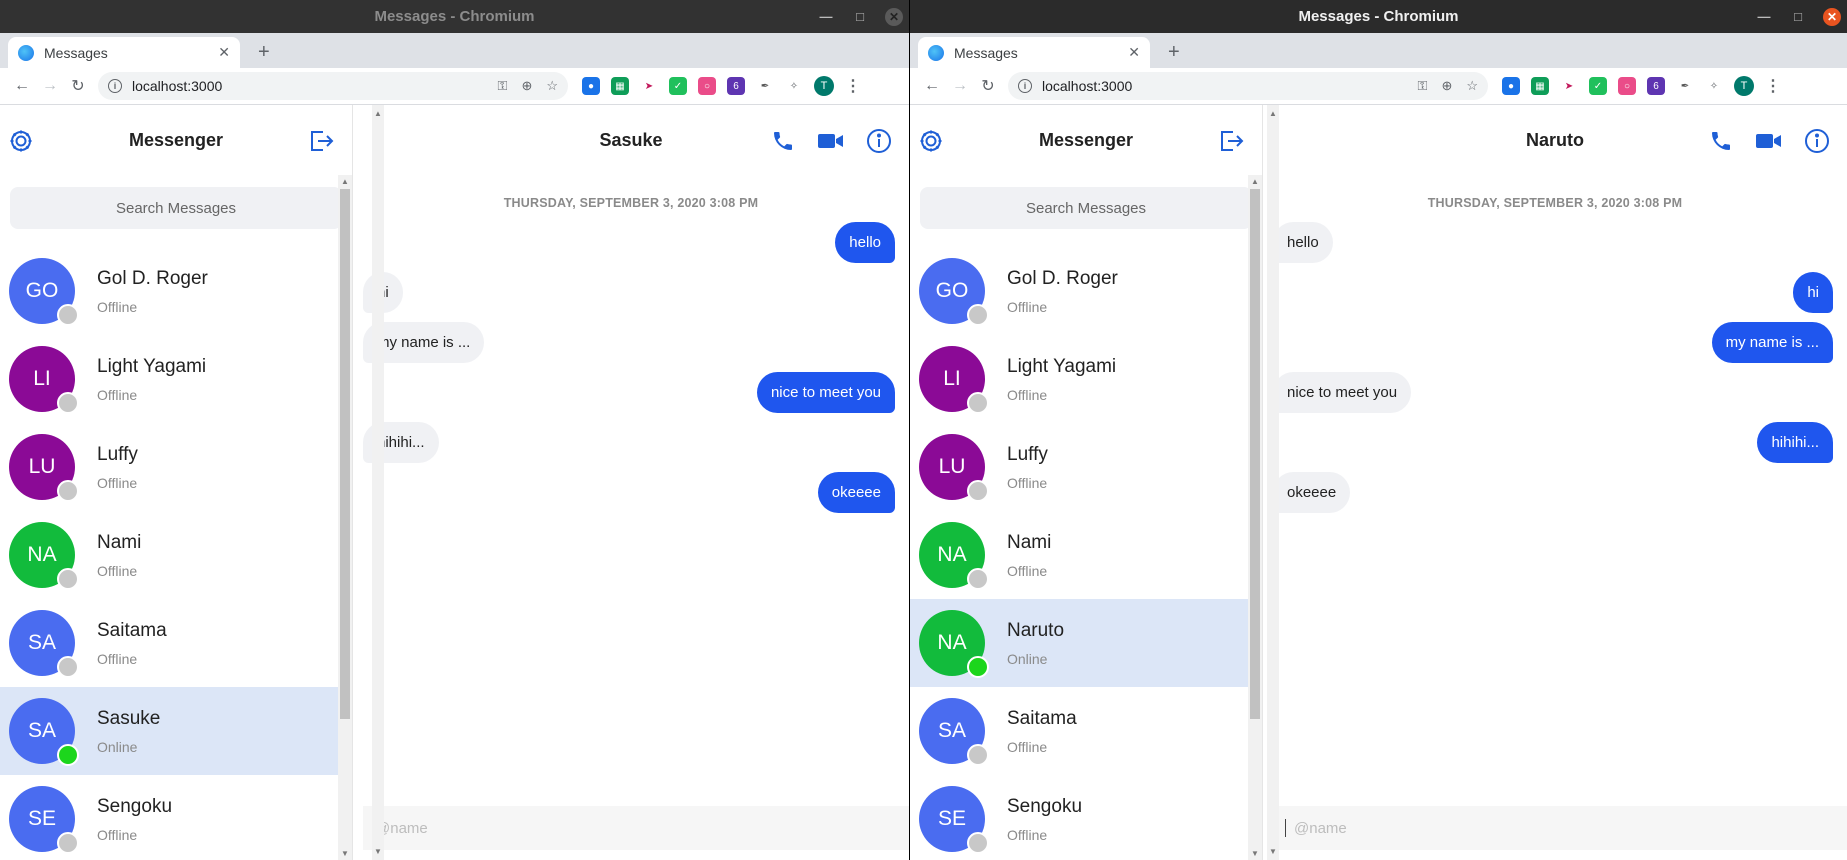 The height and width of the screenshot is (860, 1847). I want to click on contact-status: Offline, so click(1027, 394).